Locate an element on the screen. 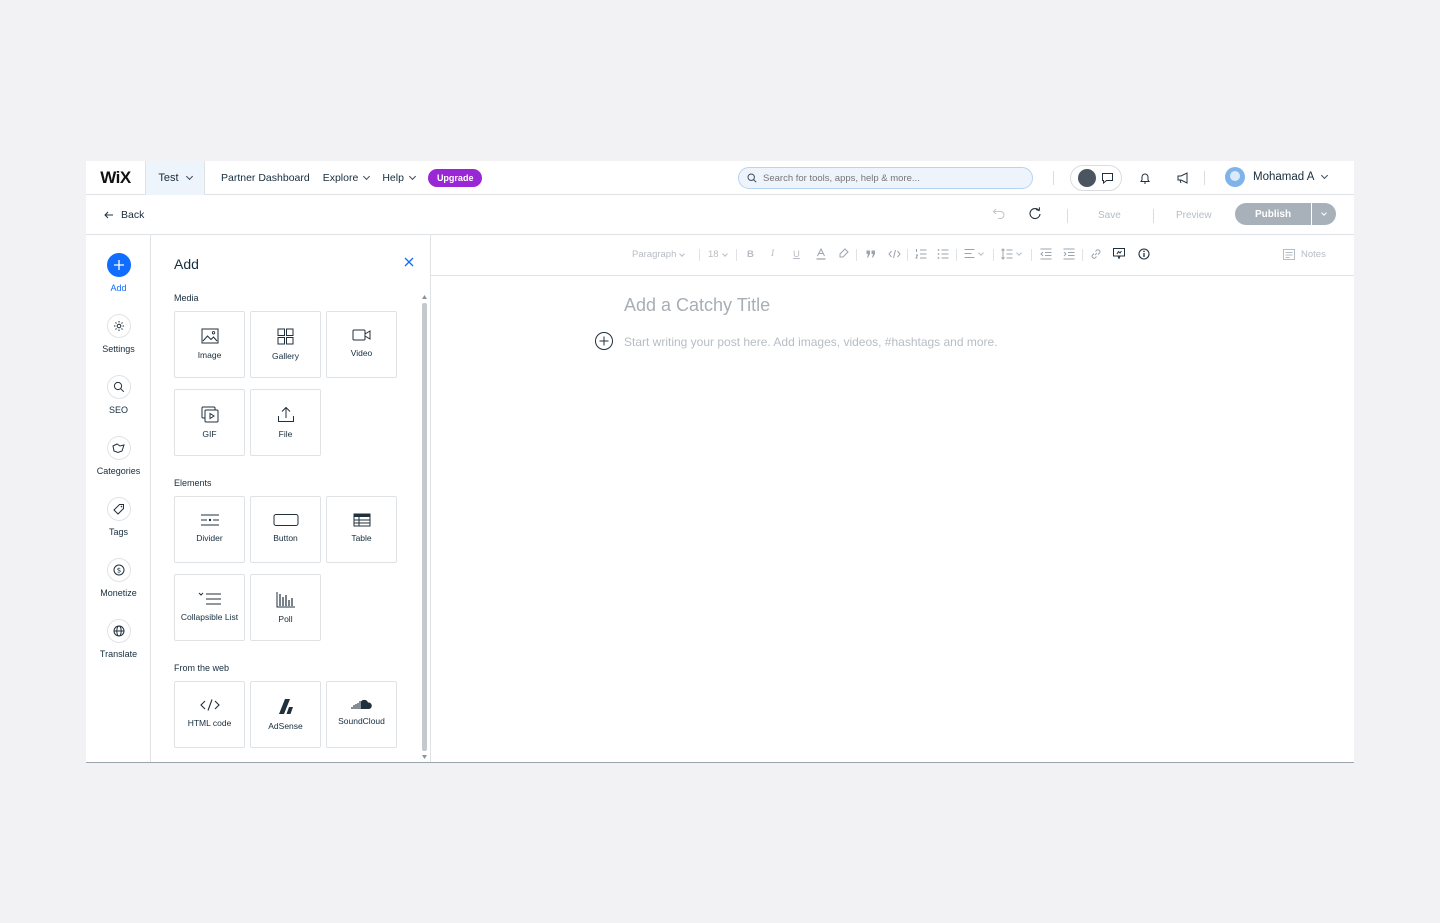 This screenshot has width=1440, height=923. indent-decrease-icon is located at coordinates (1046, 254).